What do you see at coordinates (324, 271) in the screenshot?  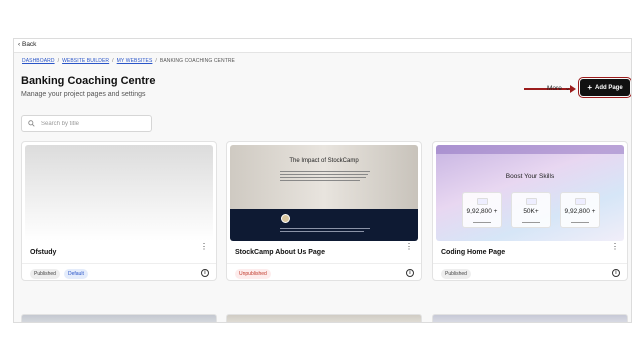 I see `card-footer: Unpublished i` at bounding box center [324, 271].